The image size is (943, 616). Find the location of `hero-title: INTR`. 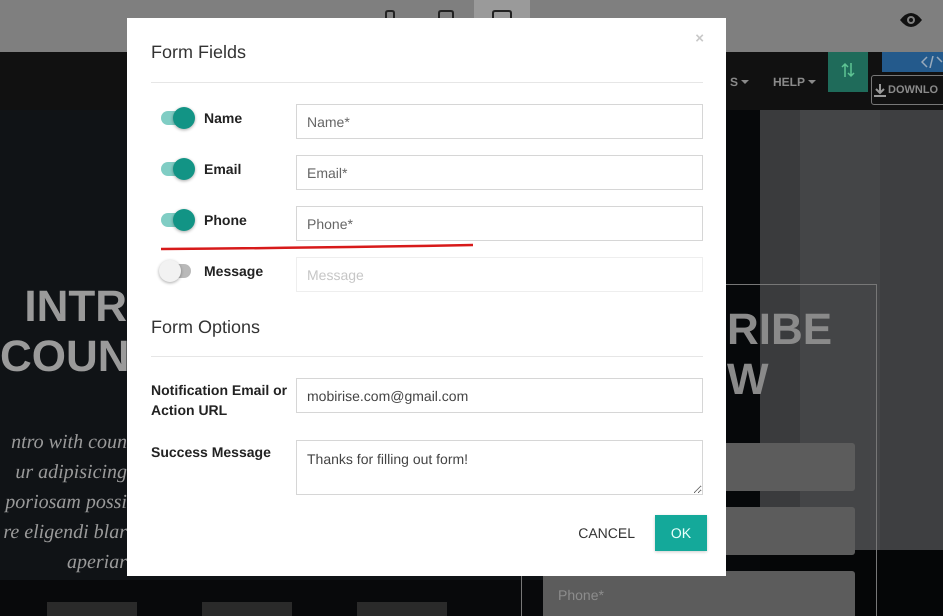

hero-title: INTR is located at coordinates (75, 307).